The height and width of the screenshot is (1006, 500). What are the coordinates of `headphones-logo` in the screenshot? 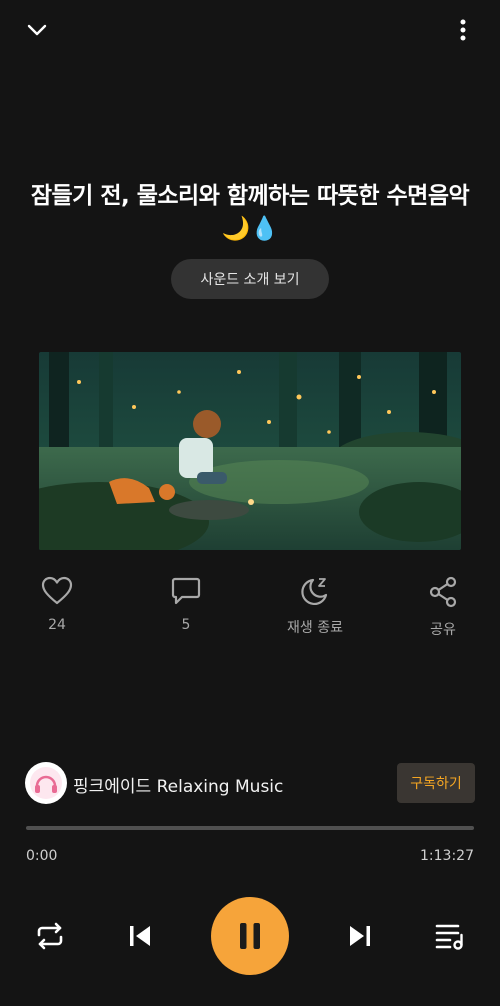 It's located at (46, 783).